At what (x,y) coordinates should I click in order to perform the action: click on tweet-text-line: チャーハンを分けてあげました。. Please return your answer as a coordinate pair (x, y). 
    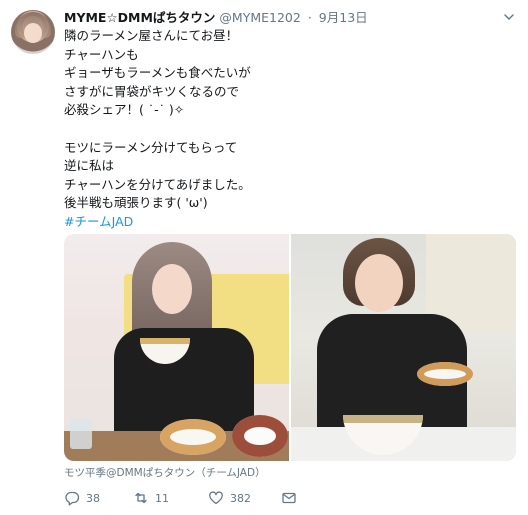
    Looking at the image, I should click on (157, 184).